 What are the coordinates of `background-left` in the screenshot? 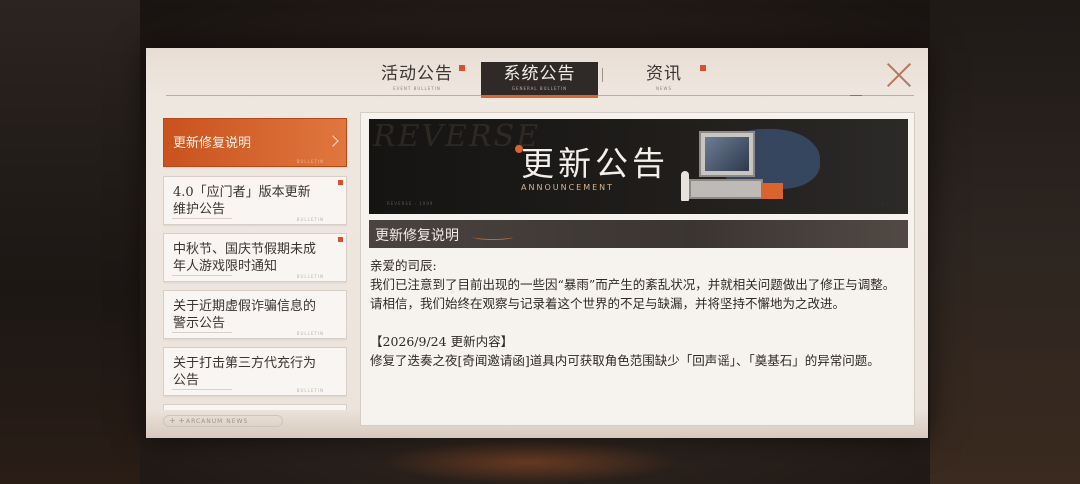 It's located at (70, 242).